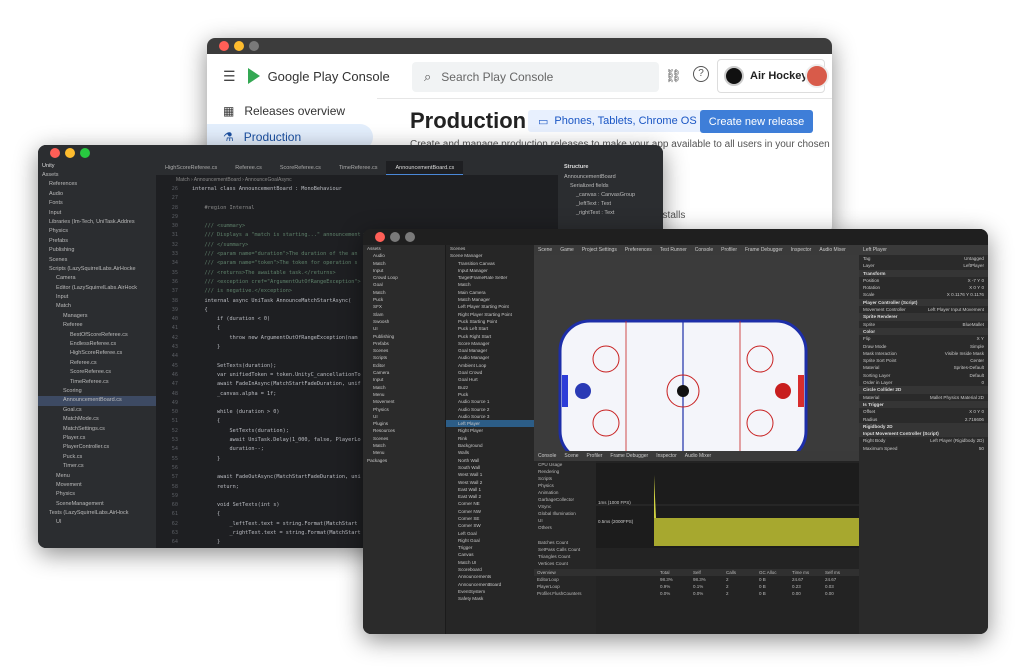 This screenshot has width=1024, height=672. I want to click on hierarchy-item: Goal Crowd, so click(490, 372).